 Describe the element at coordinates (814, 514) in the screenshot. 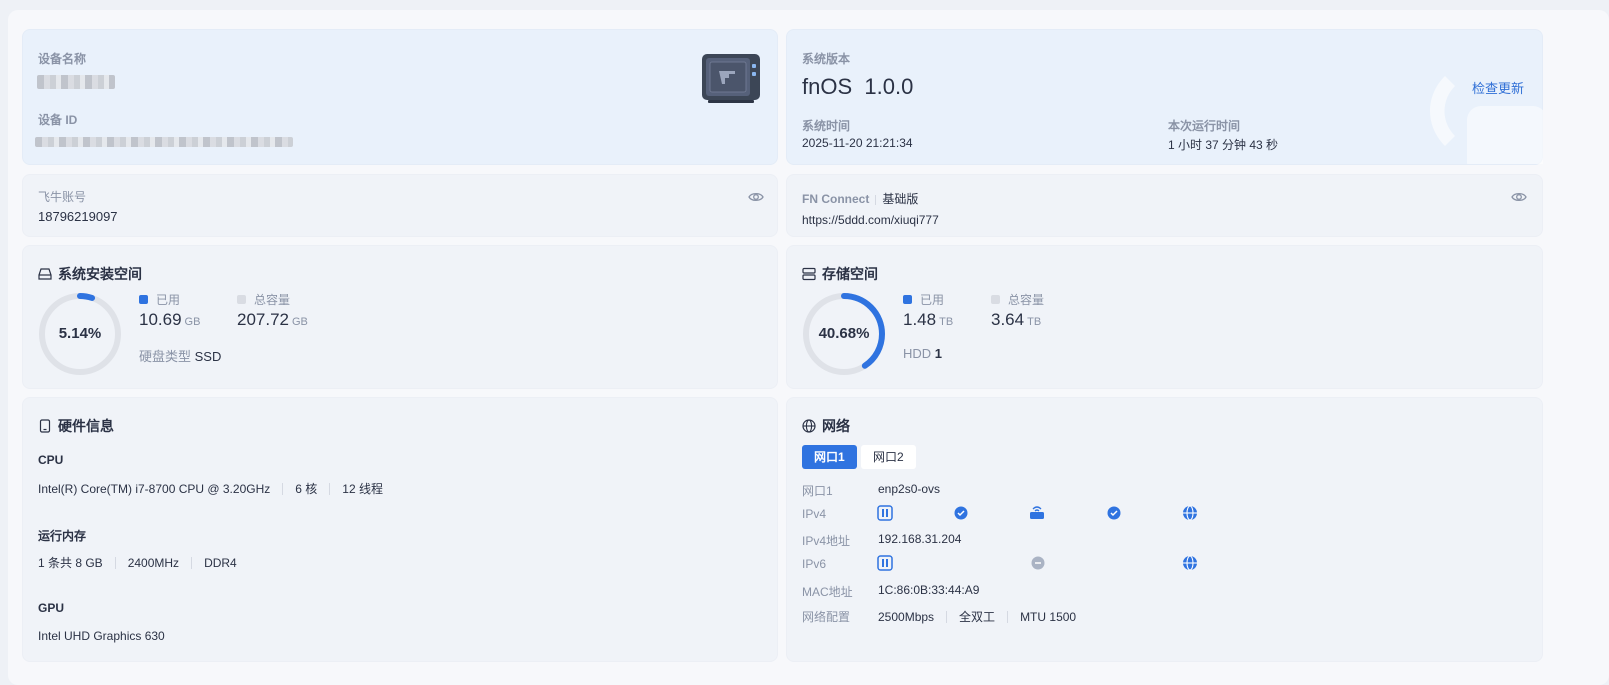

I see `ipv4-label: IPv4` at that location.